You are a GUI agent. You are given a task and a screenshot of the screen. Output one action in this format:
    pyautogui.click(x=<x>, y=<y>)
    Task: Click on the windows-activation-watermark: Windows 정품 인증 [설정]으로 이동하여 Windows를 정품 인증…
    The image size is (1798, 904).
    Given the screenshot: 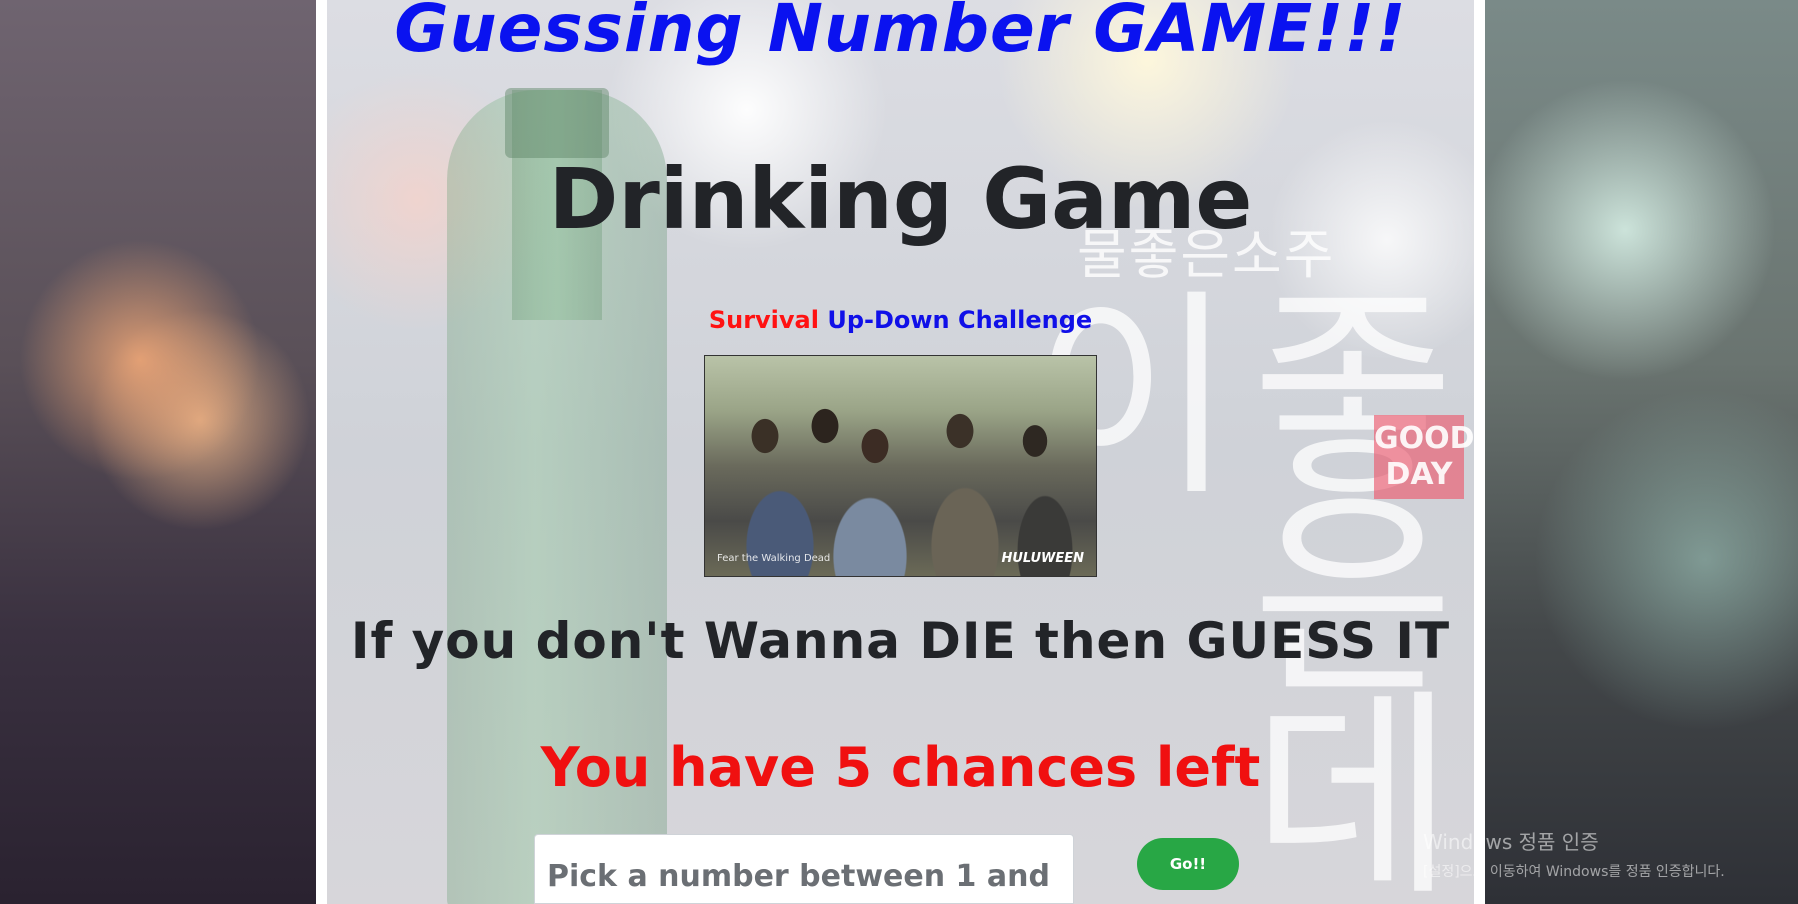 What is the action you would take?
    pyautogui.click(x=1574, y=853)
    